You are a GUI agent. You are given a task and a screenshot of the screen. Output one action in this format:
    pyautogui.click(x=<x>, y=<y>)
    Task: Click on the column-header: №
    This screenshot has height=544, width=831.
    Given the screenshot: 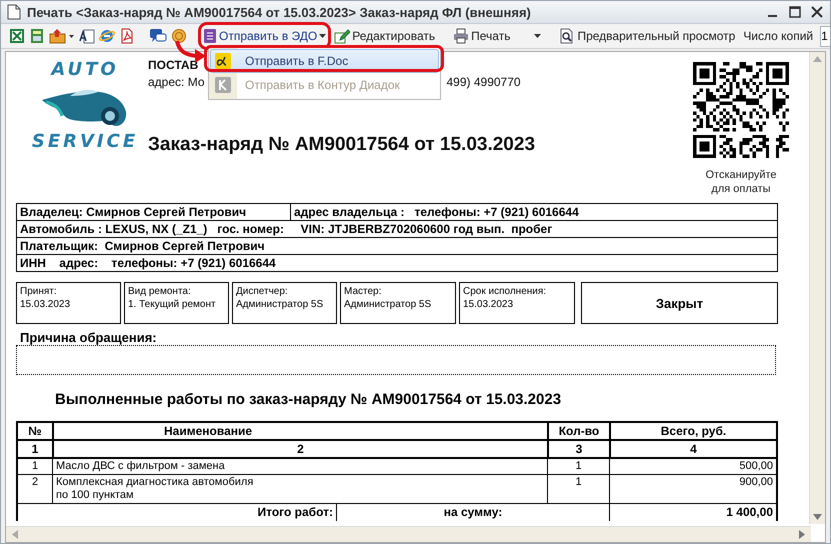 What is the action you would take?
    pyautogui.click(x=35, y=431)
    